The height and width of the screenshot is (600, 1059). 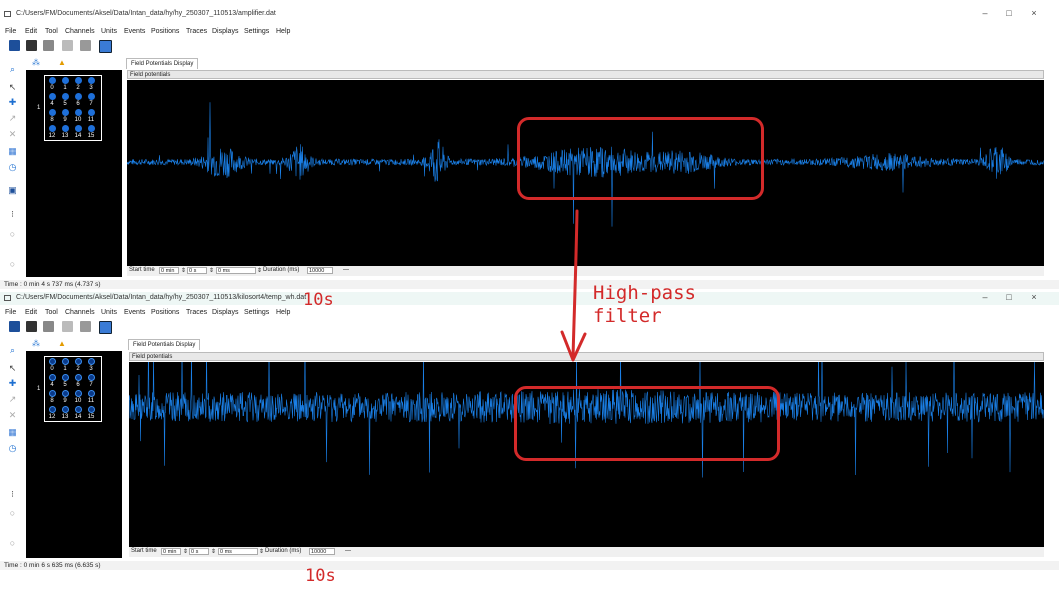 I want to click on calendar-icon: ▦, so click(x=12, y=151).